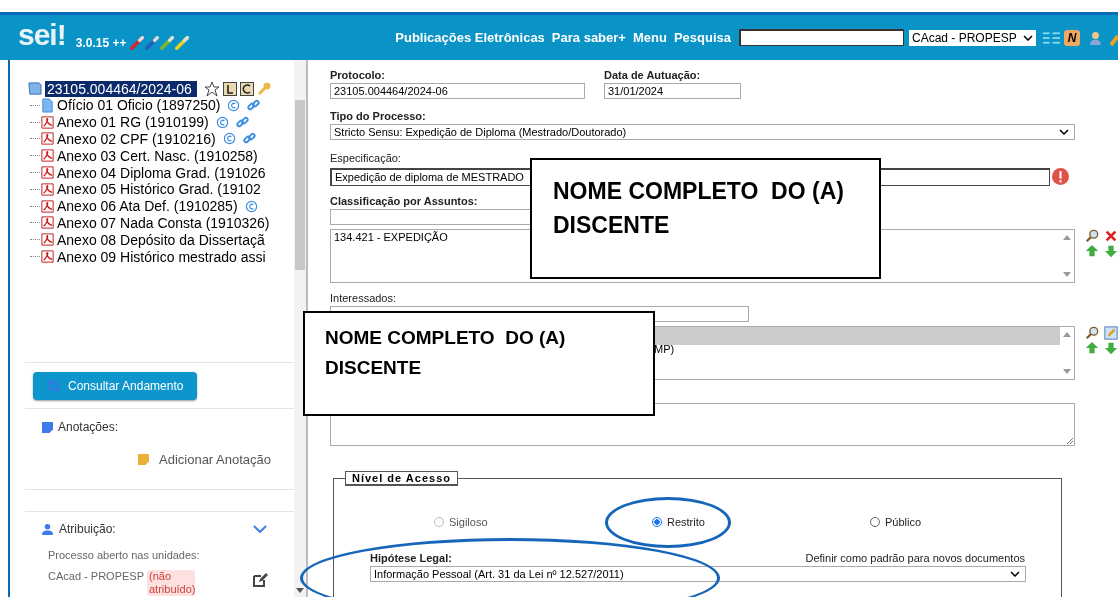 The image size is (1118, 597). I want to click on unit-name: CAcad - PROPESP, so click(96, 576).